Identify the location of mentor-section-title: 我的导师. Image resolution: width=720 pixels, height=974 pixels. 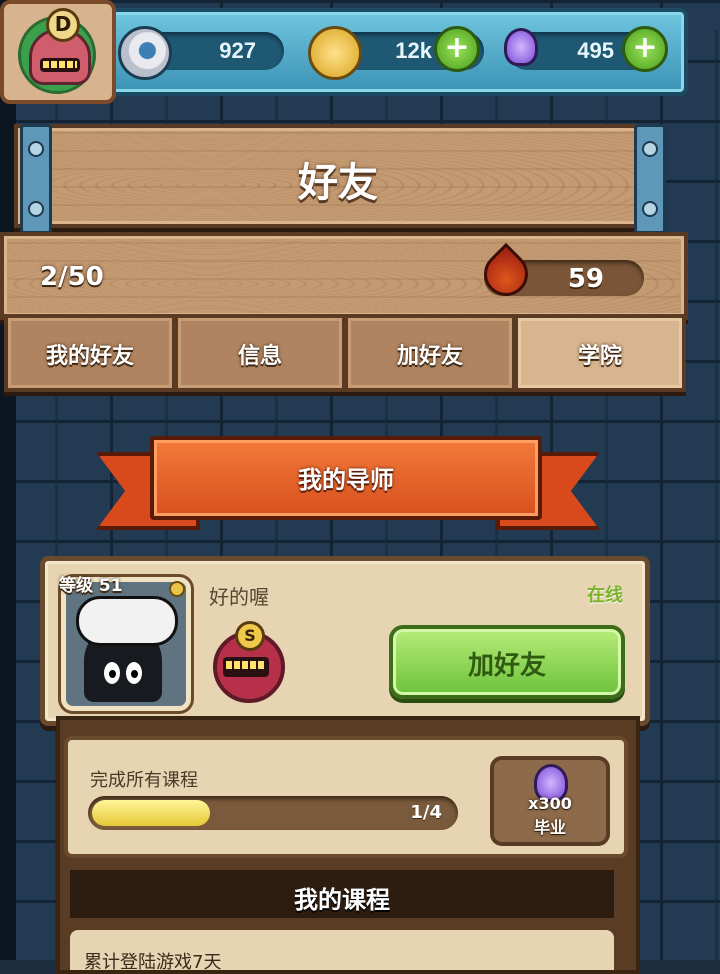
(346, 480).